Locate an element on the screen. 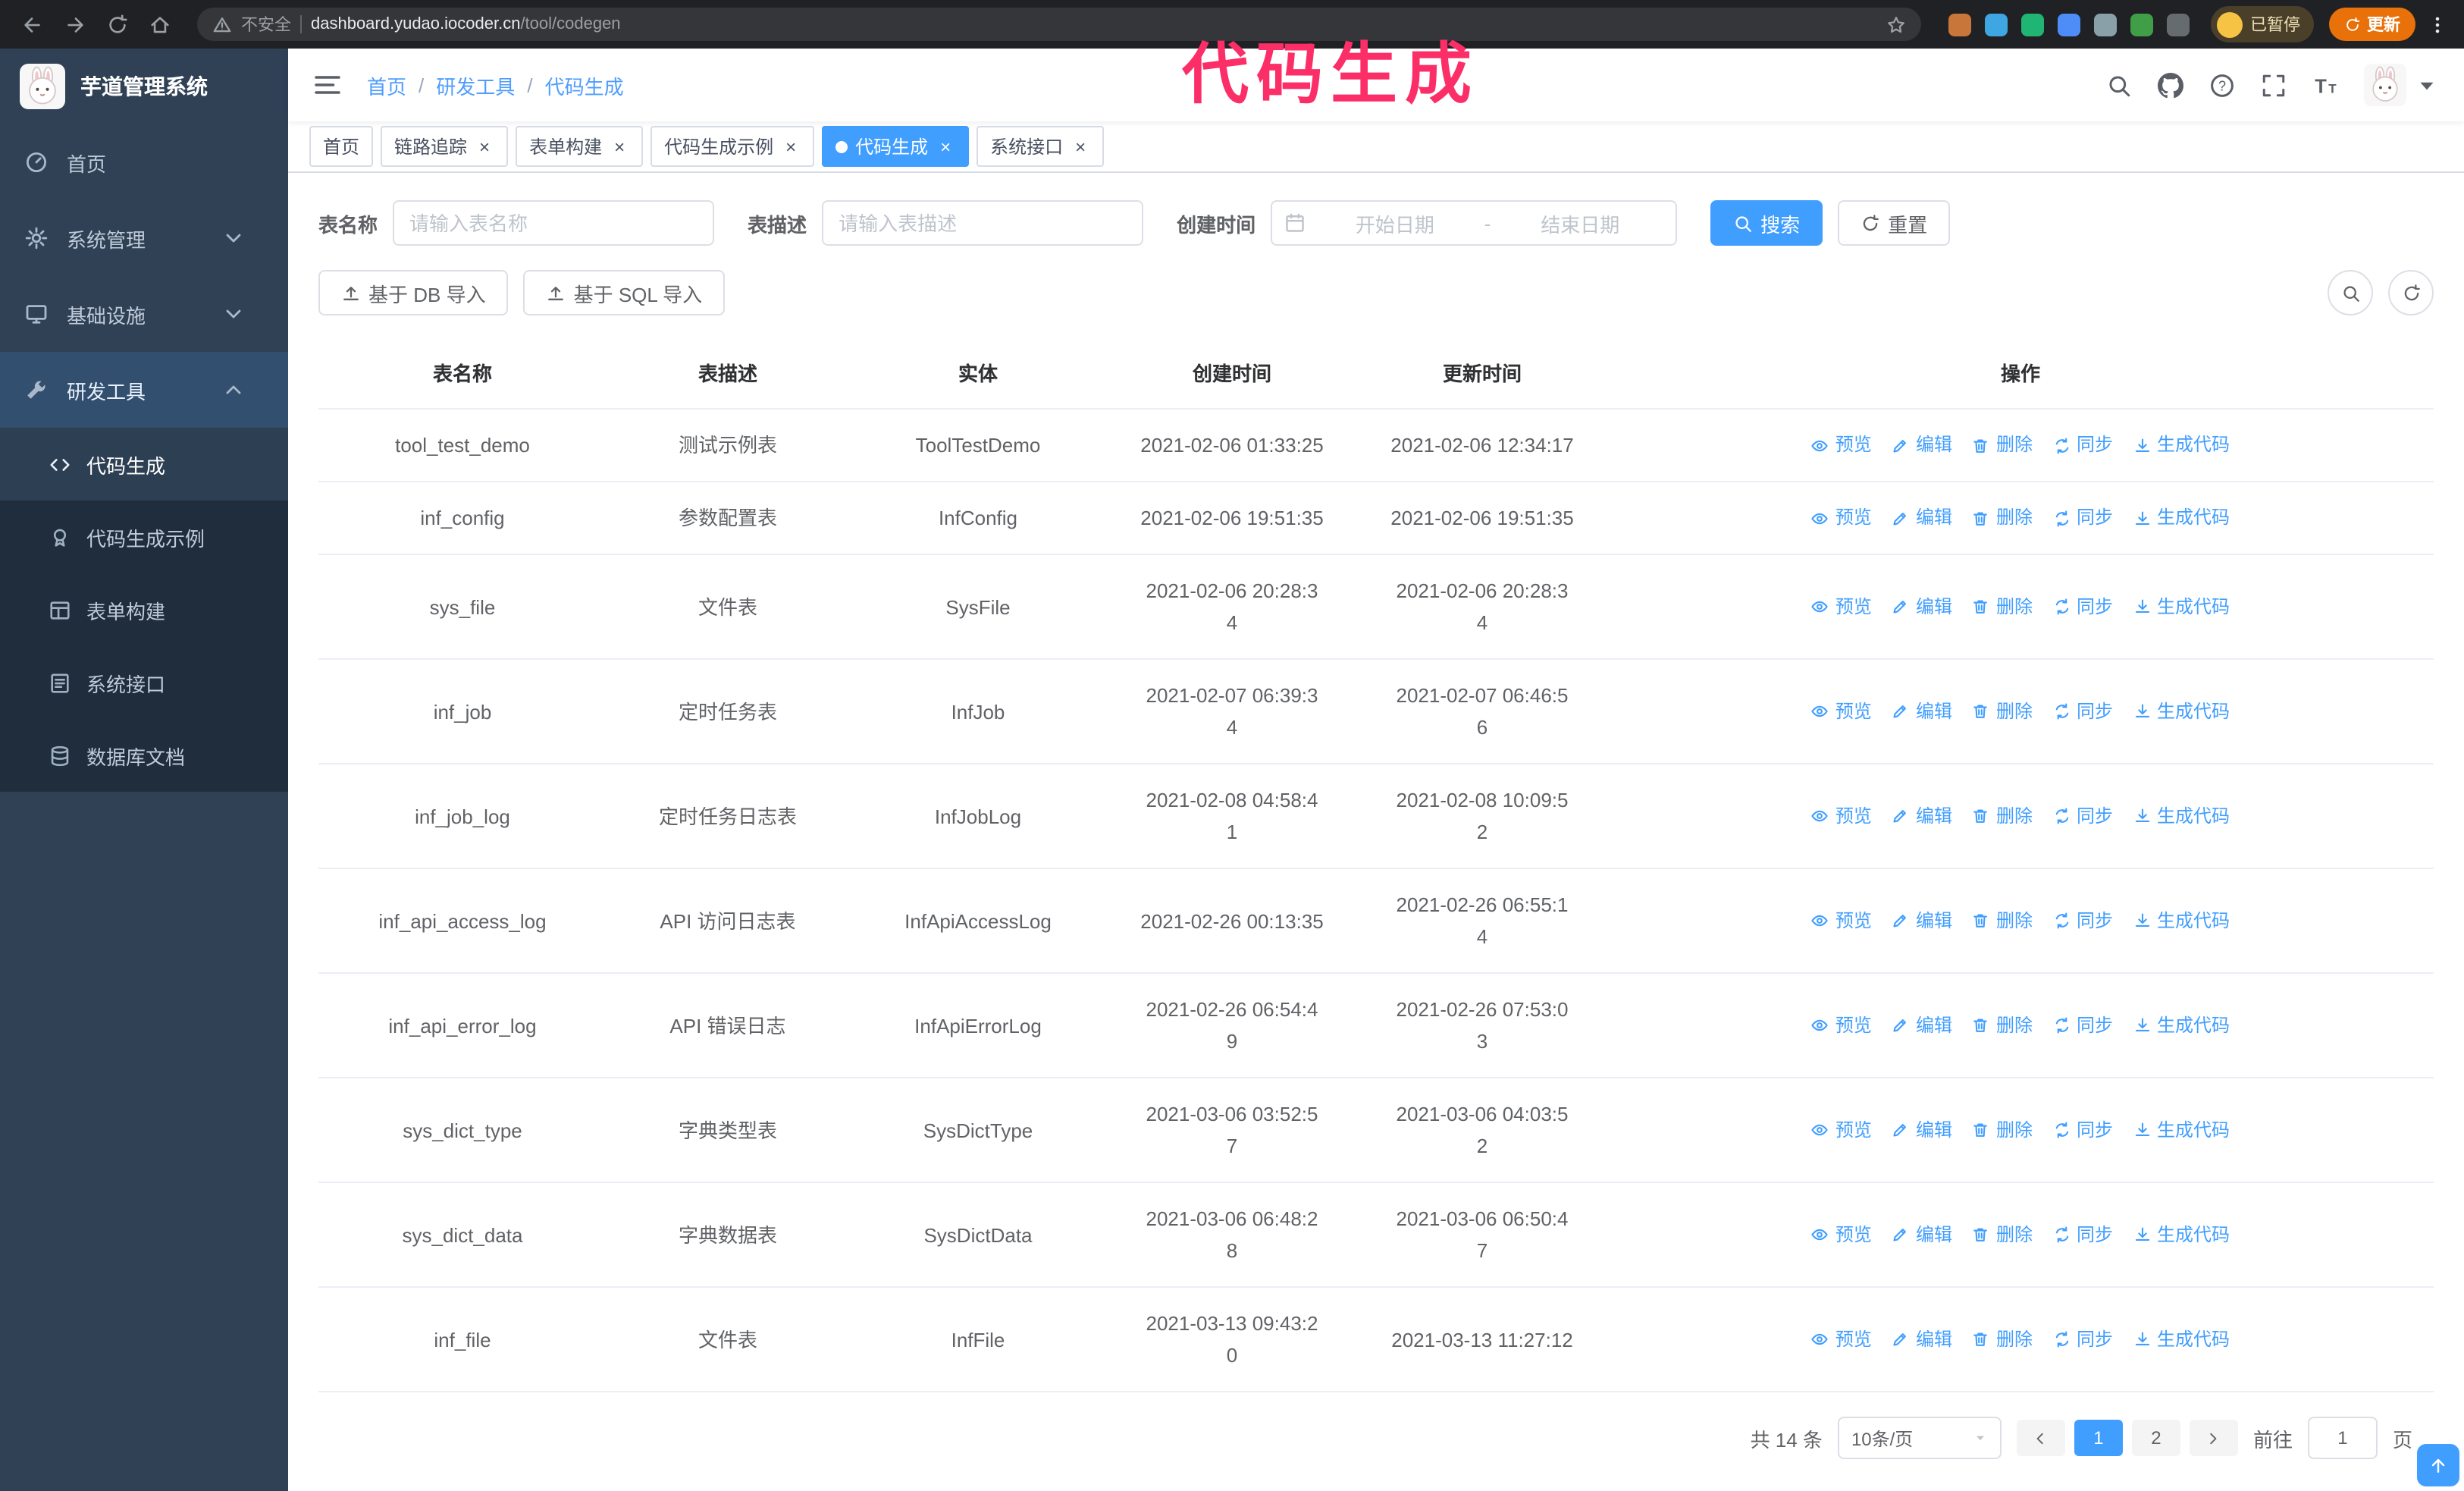  sidebar-item: 首页 is located at coordinates (144, 162).